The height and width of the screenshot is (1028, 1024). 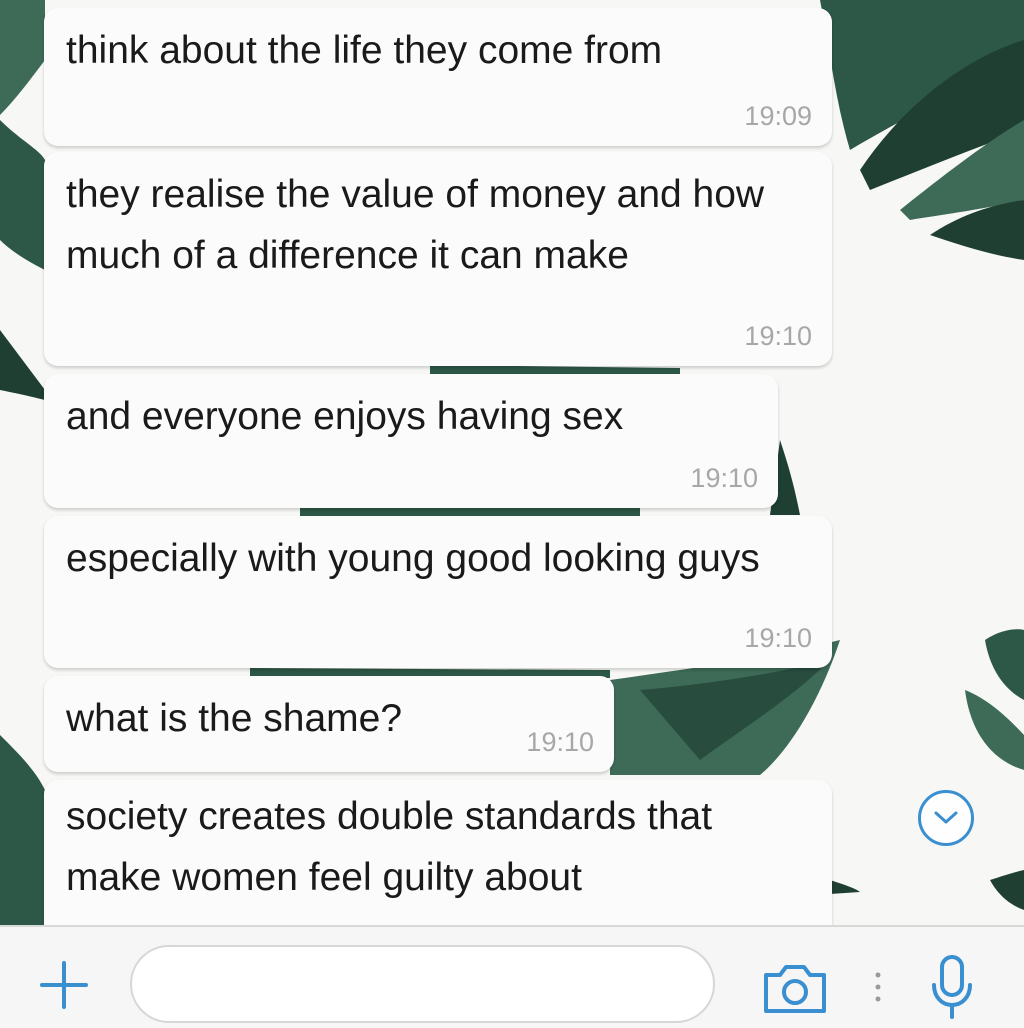 I want to click on voice-note-button, so click(x=952, y=988).